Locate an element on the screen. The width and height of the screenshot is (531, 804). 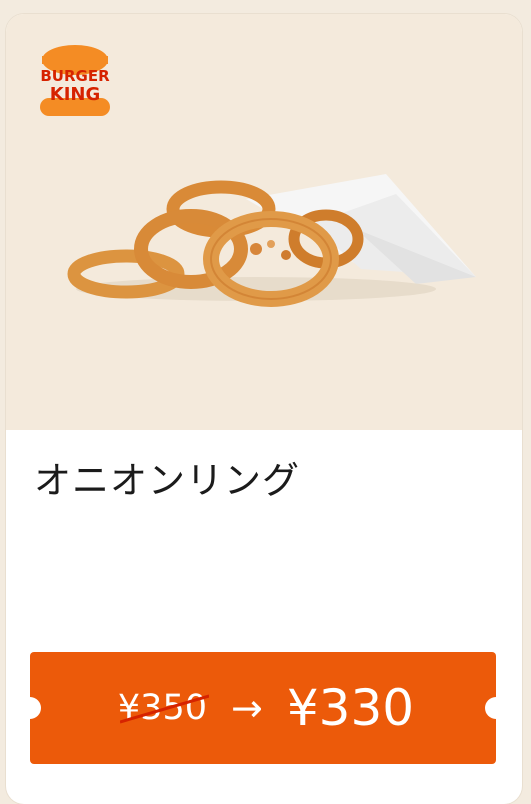
burger-king-logo: BURGER KING is located at coordinates (75, 80).